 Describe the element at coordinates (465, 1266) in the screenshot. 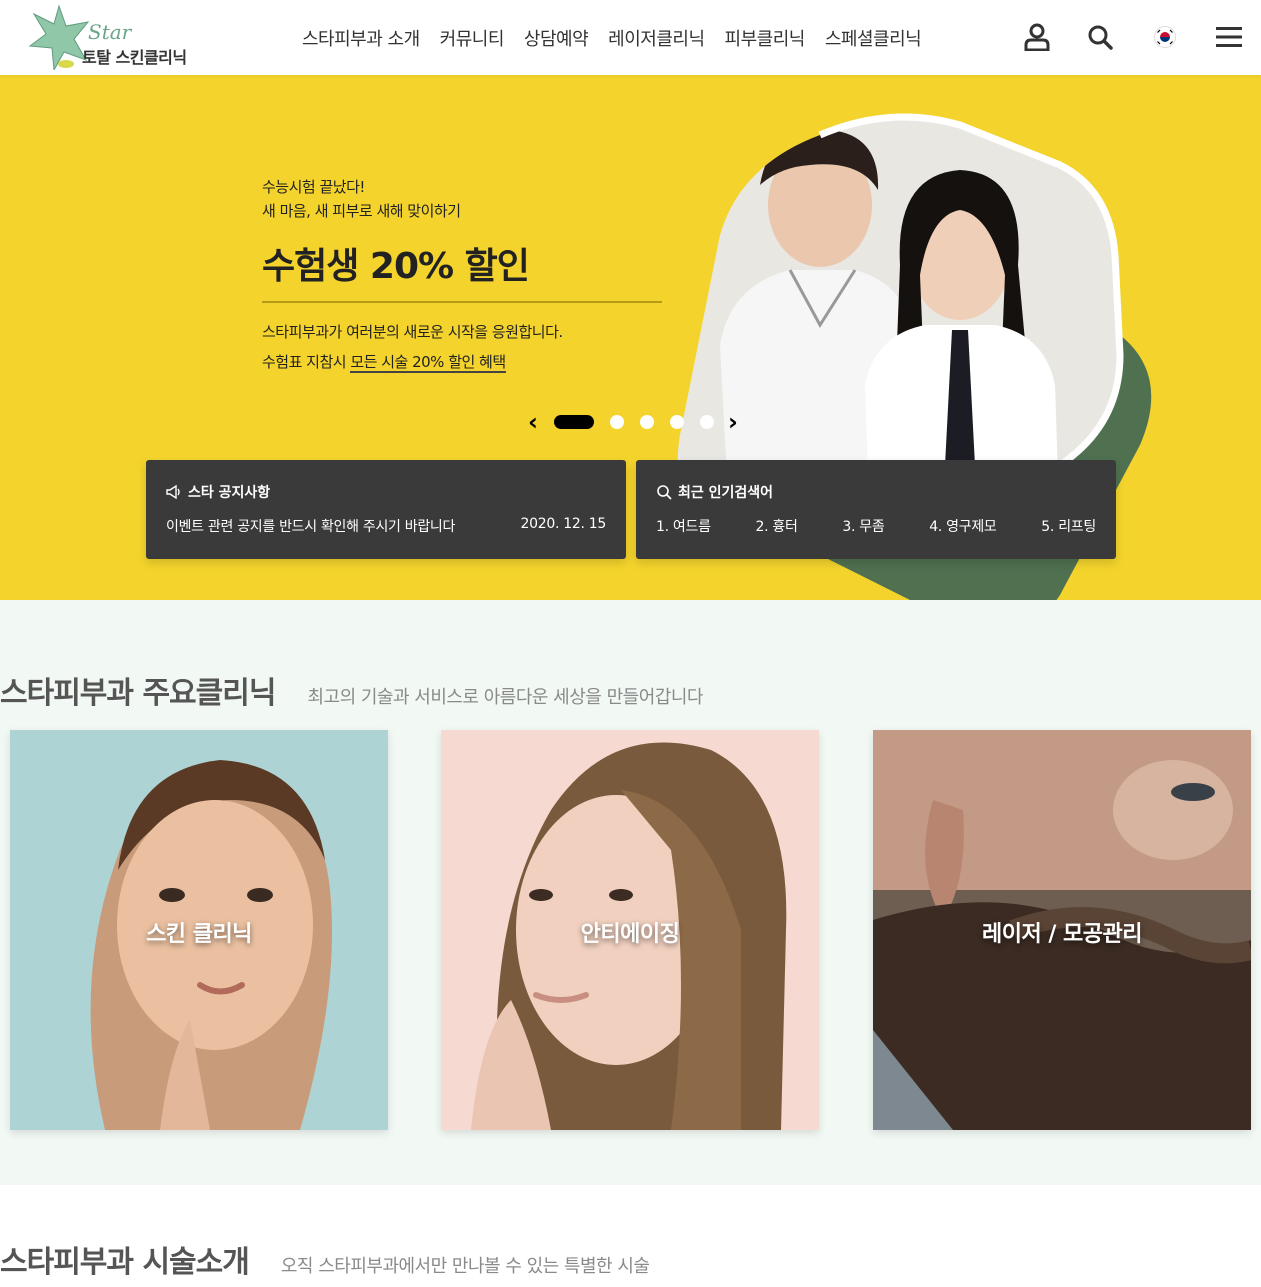

I see `section-subtitle: 오직 스타피부과에서만 만나볼 수 있는 특별한 시술` at that location.